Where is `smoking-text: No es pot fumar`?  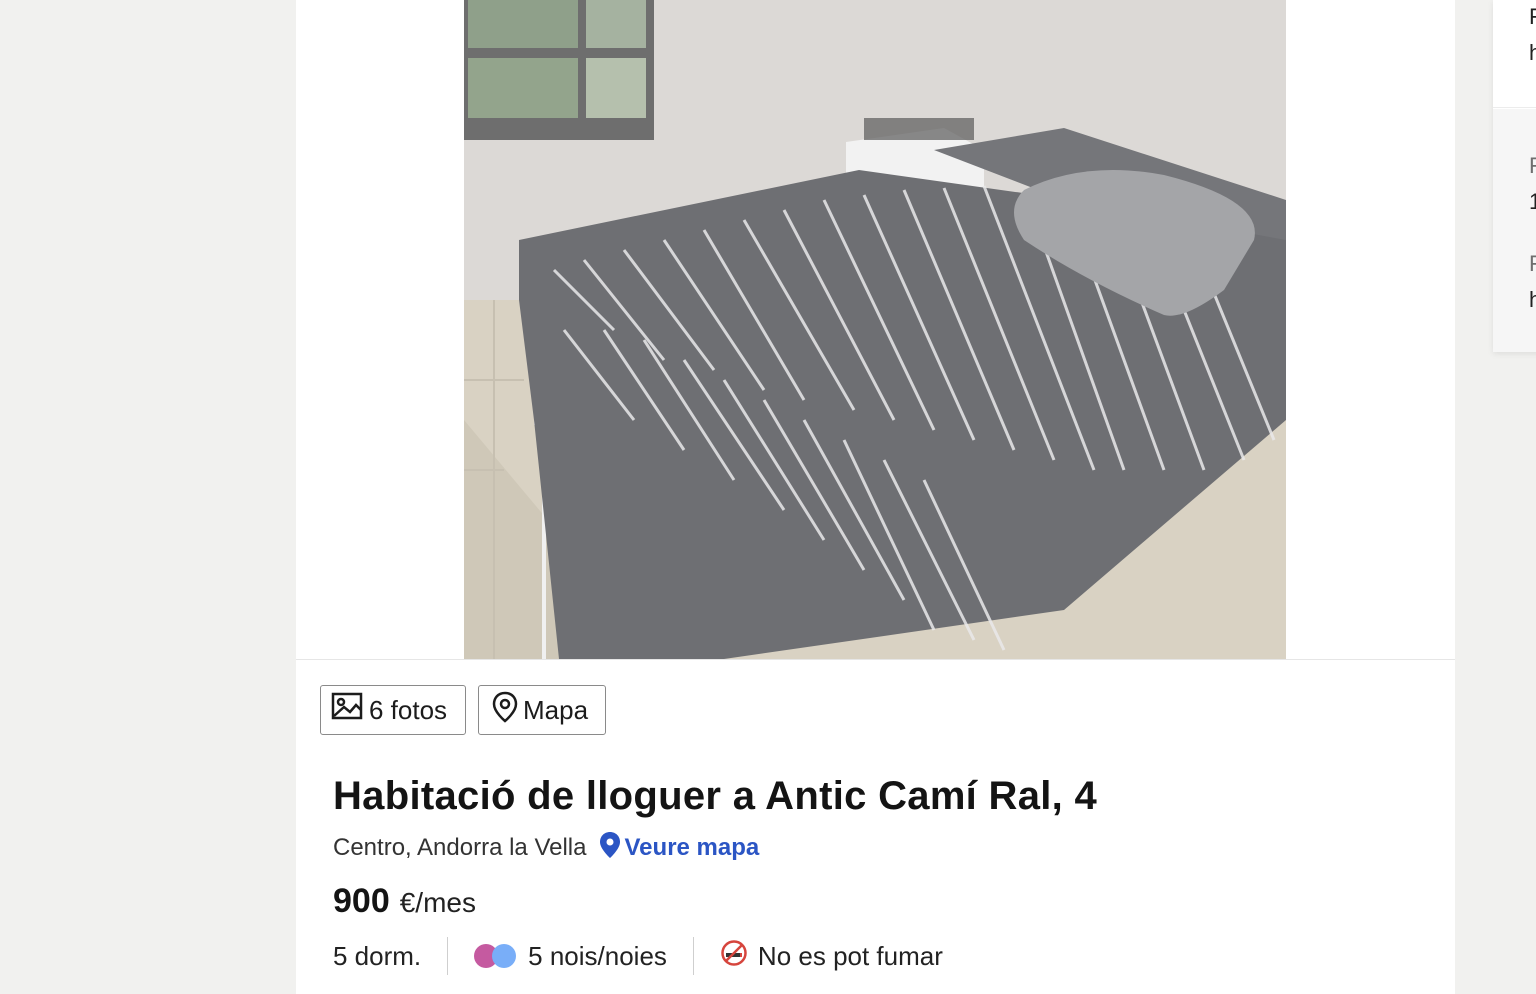
smoking-text: No es pot fumar is located at coordinates (850, 955).